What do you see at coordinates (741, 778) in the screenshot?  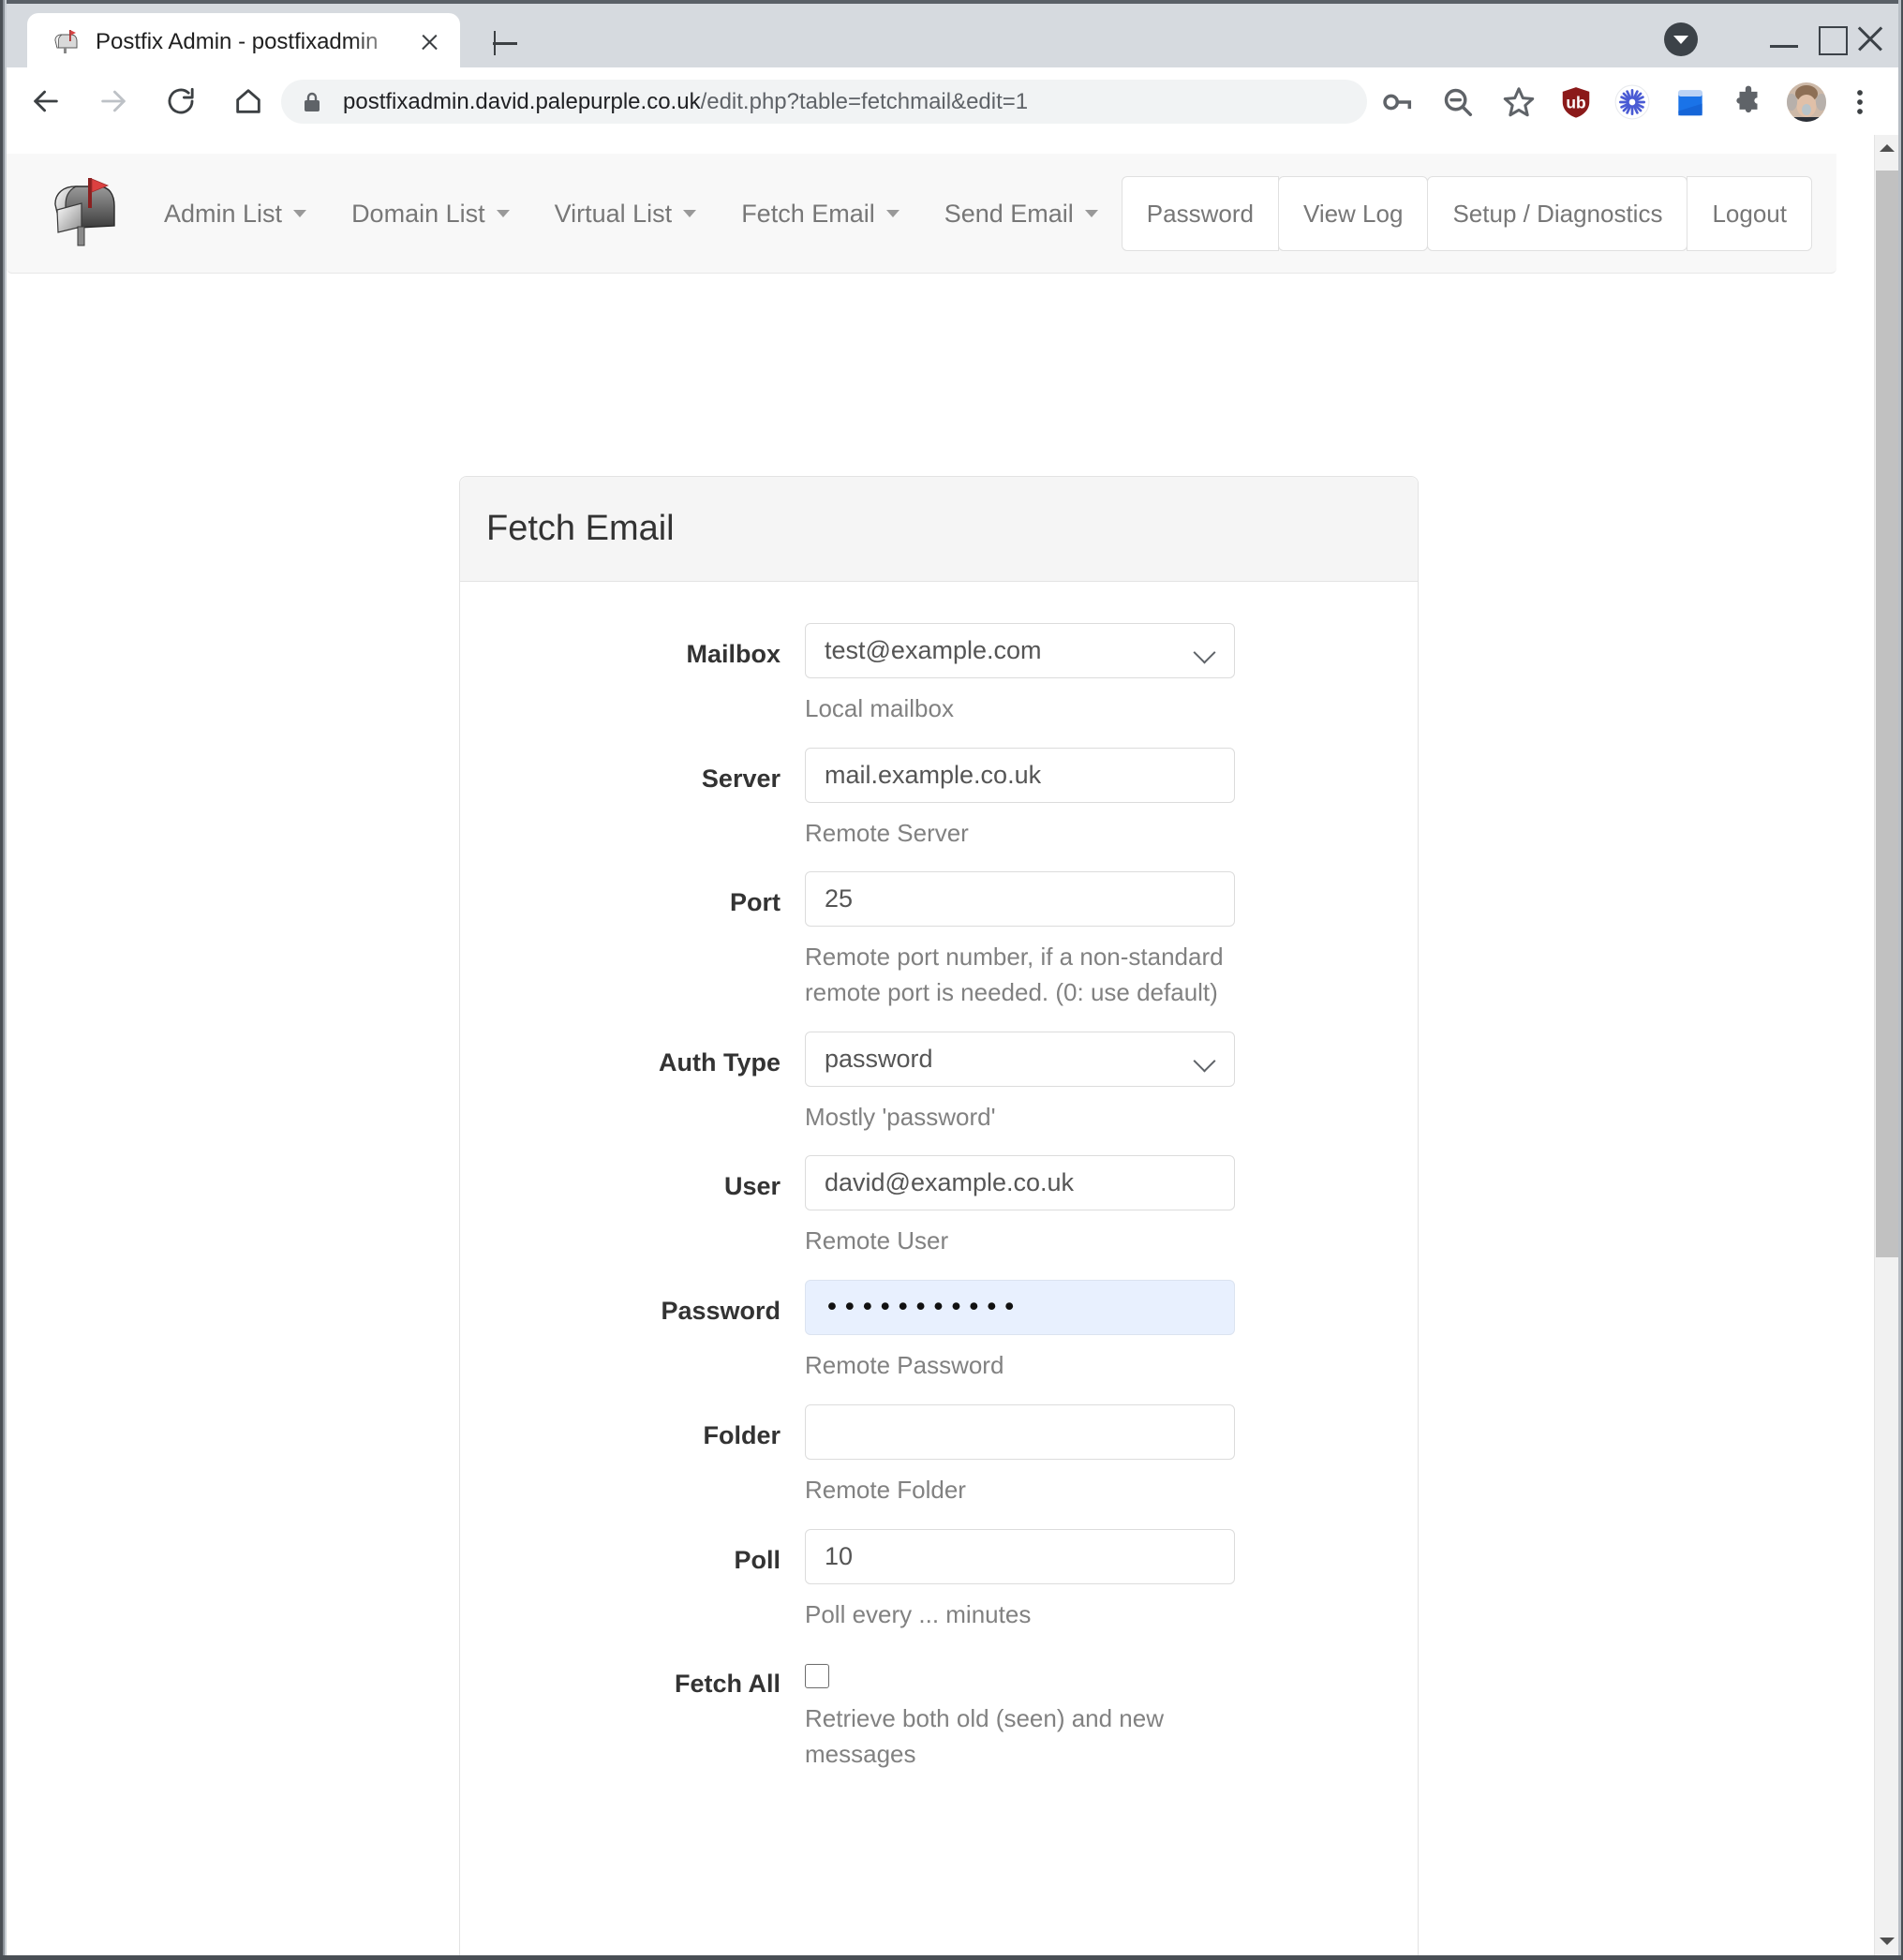 I see `server-label: Server` at bounding box center [741, 778].